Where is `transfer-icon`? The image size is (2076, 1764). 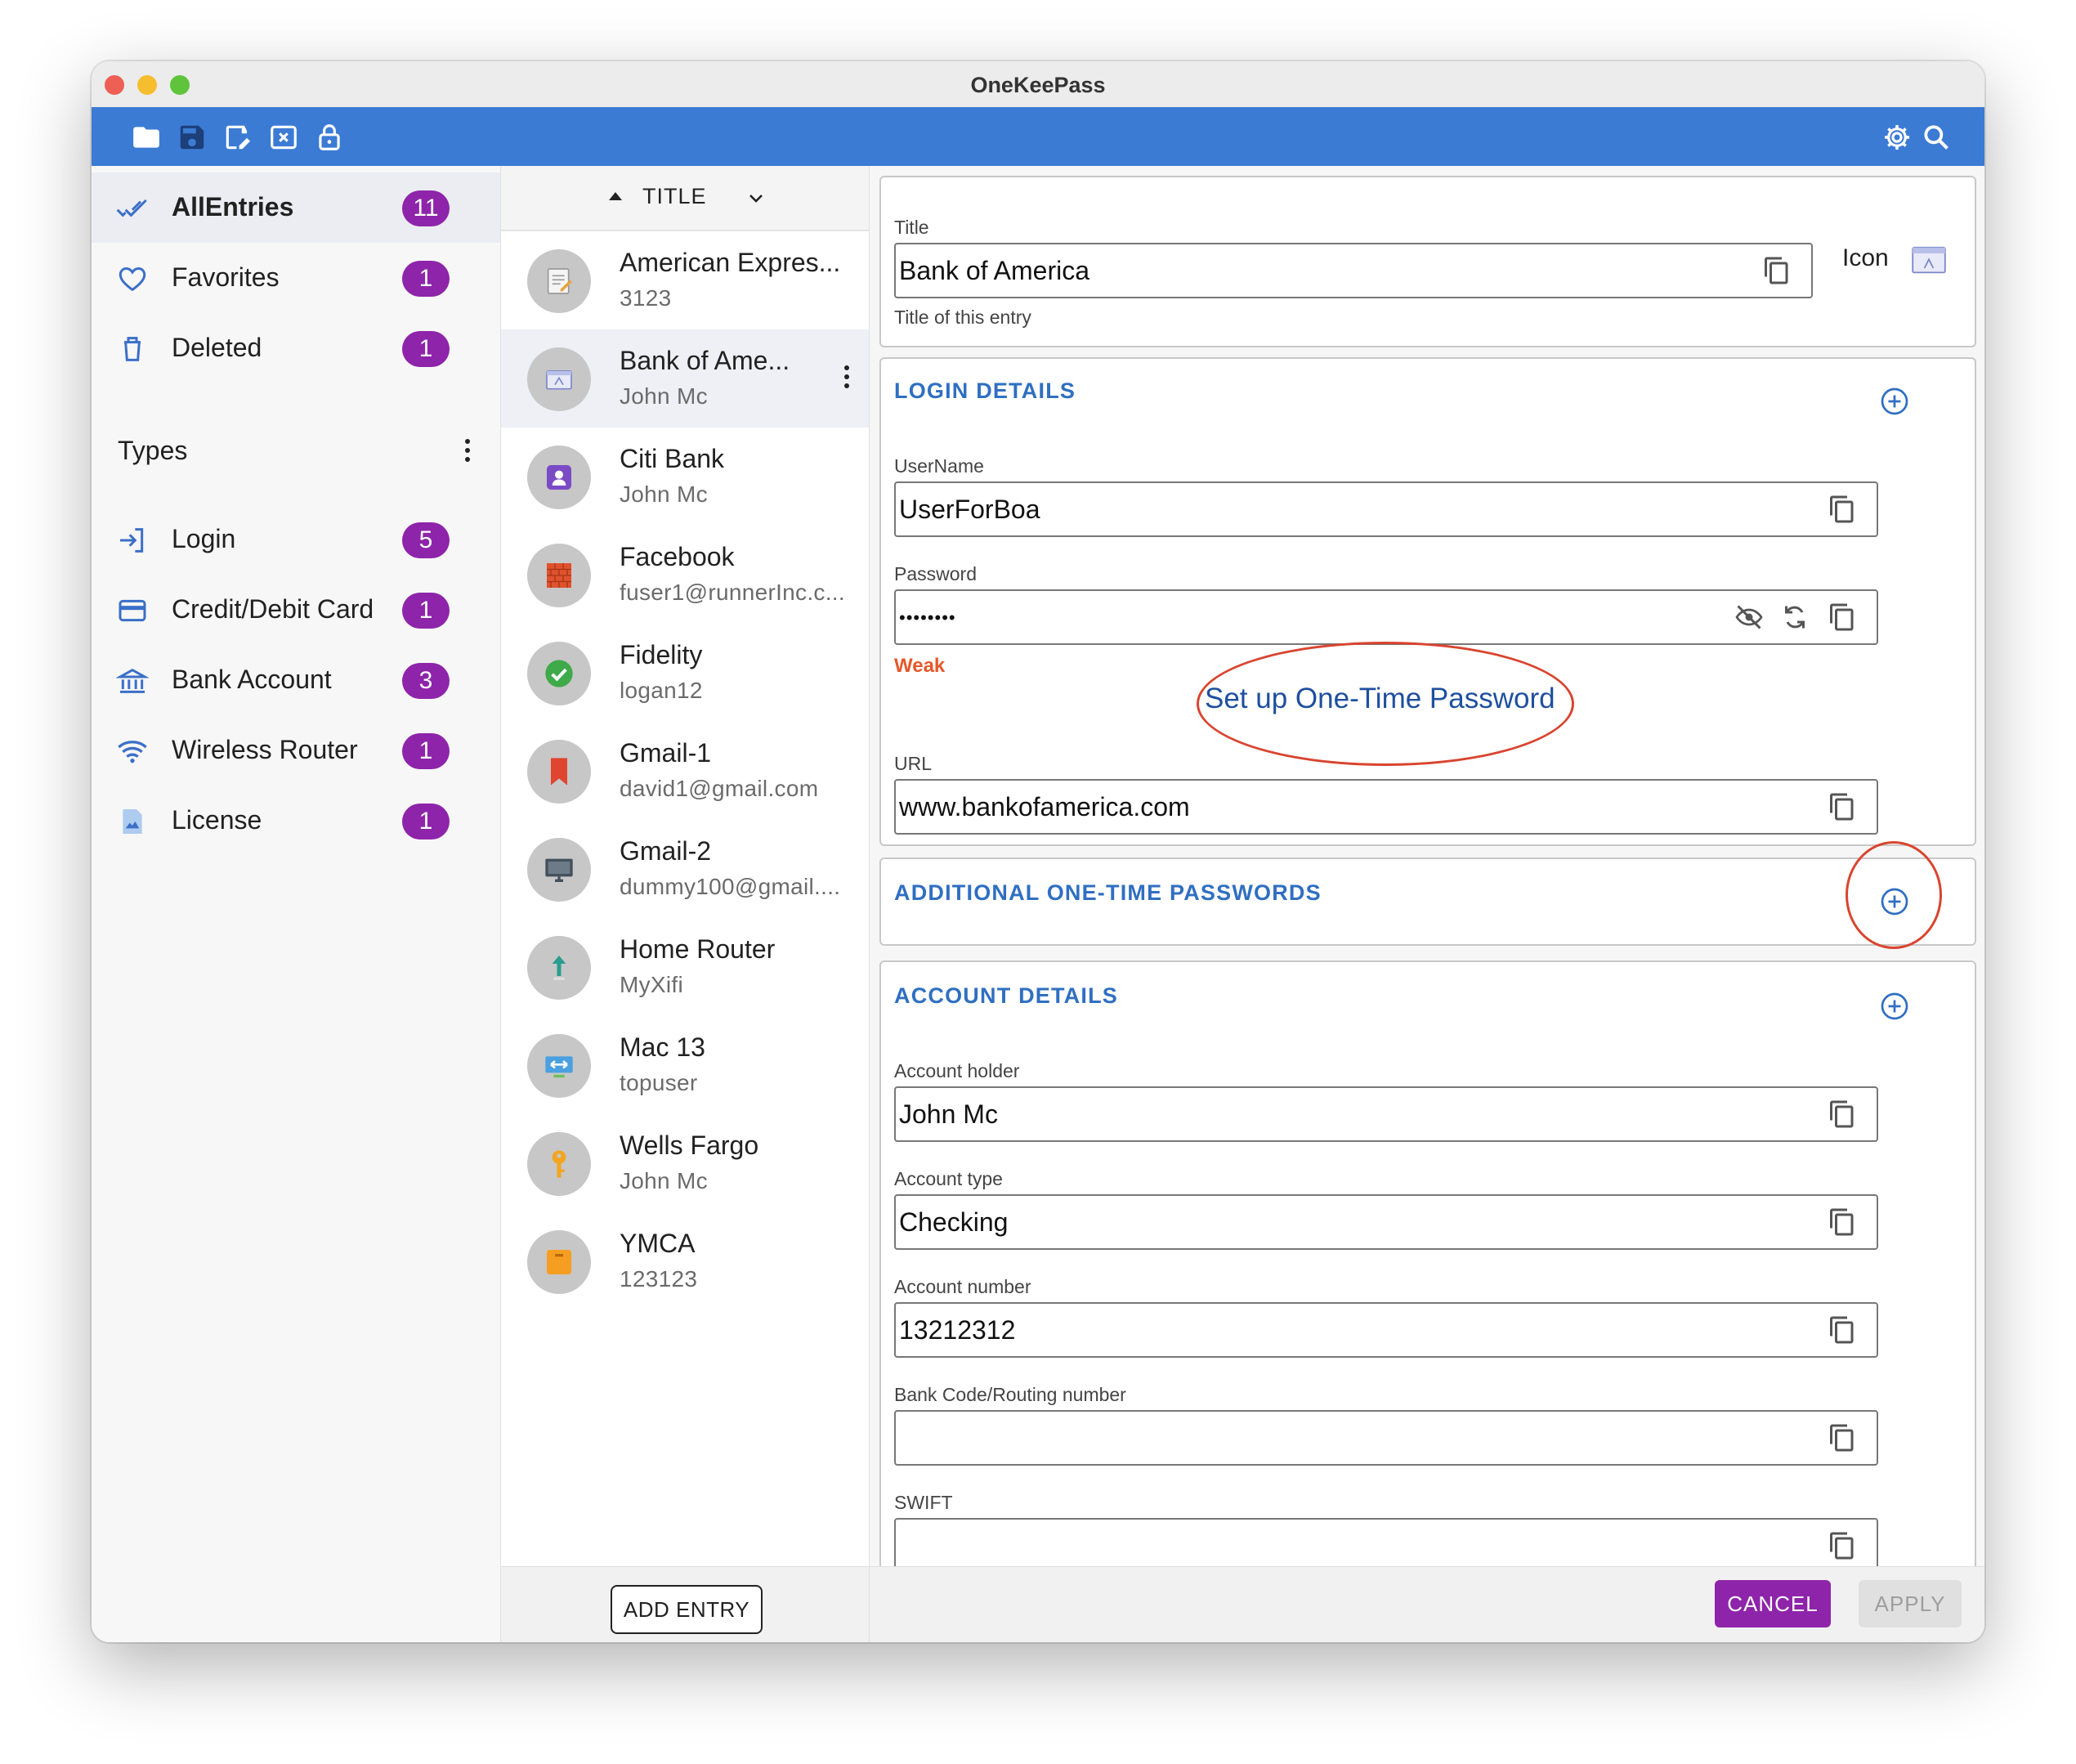 transfer-icon is located at coordinates (559, 1066).